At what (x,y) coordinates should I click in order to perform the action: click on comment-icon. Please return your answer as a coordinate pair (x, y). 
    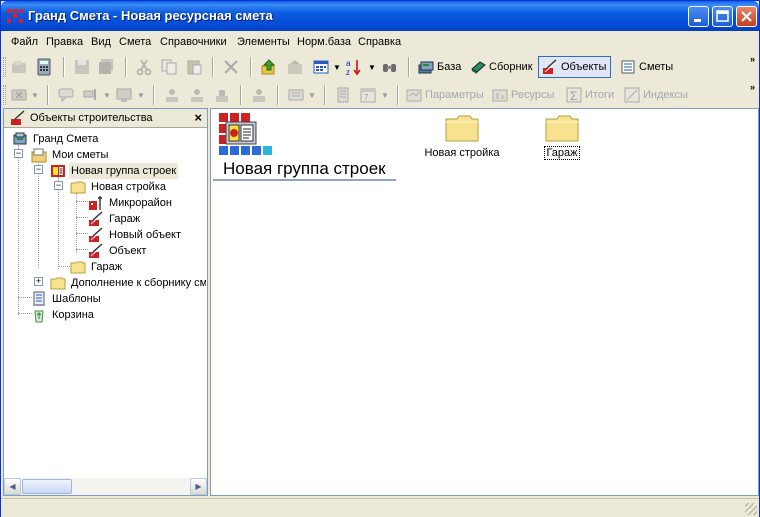
    Looking at the image, I should click on (66, 95).